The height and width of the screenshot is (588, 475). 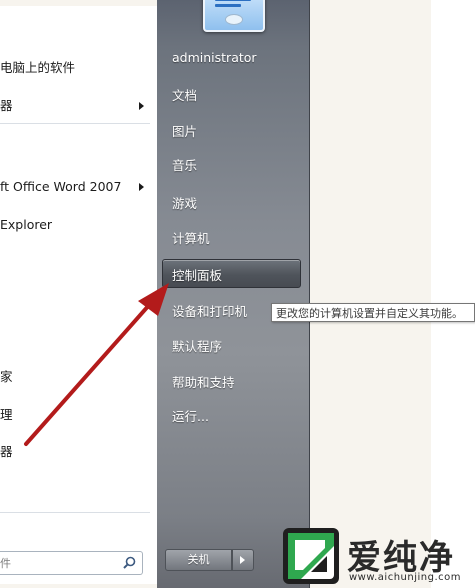 What do you see at coordinates (311, 556) in the screenshot?
I see `watermark-logo-icon` at bounding box center [311, 556].